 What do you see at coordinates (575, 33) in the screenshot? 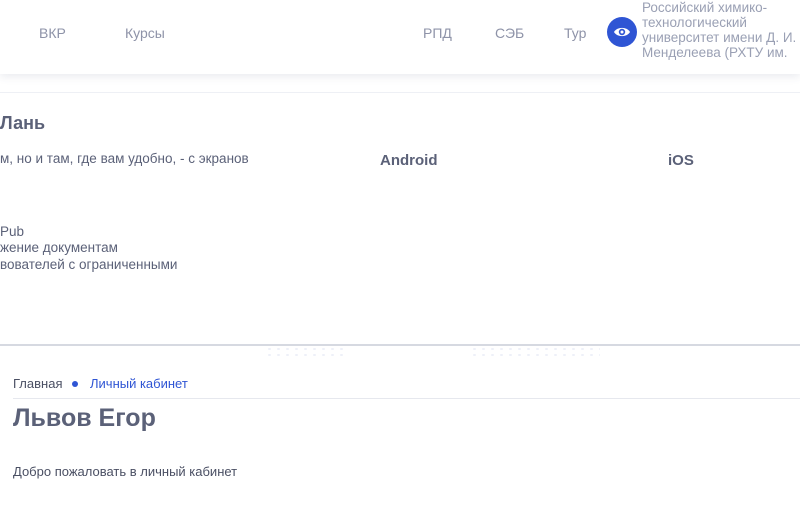
I see `nav-link-tour: Тур` at bounding box center [575, 33].